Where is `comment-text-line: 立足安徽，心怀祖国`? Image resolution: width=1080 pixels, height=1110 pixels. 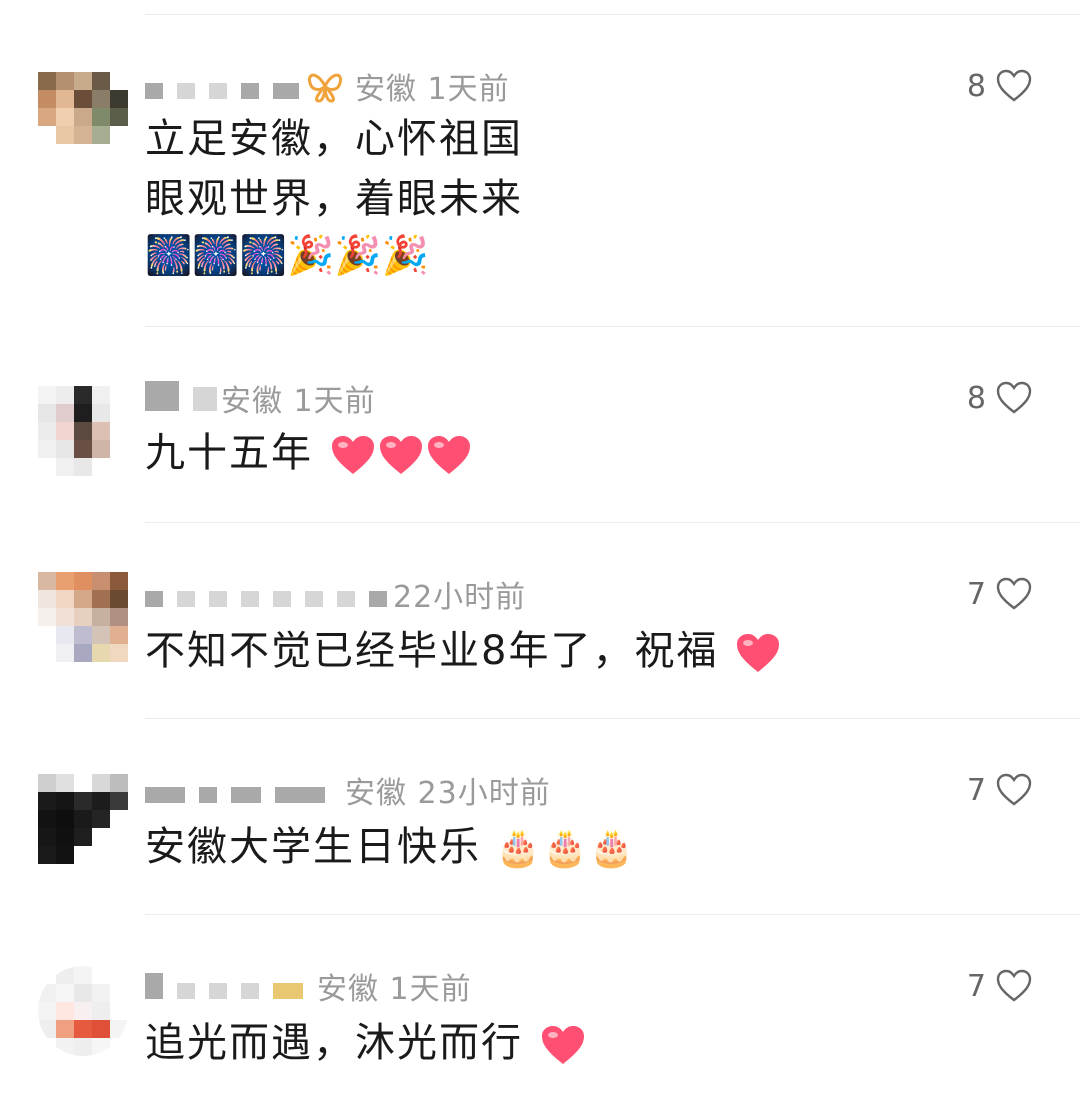 comment-text-line: 立足安徽，心怀祖国 is located at coordinates (334, 139).